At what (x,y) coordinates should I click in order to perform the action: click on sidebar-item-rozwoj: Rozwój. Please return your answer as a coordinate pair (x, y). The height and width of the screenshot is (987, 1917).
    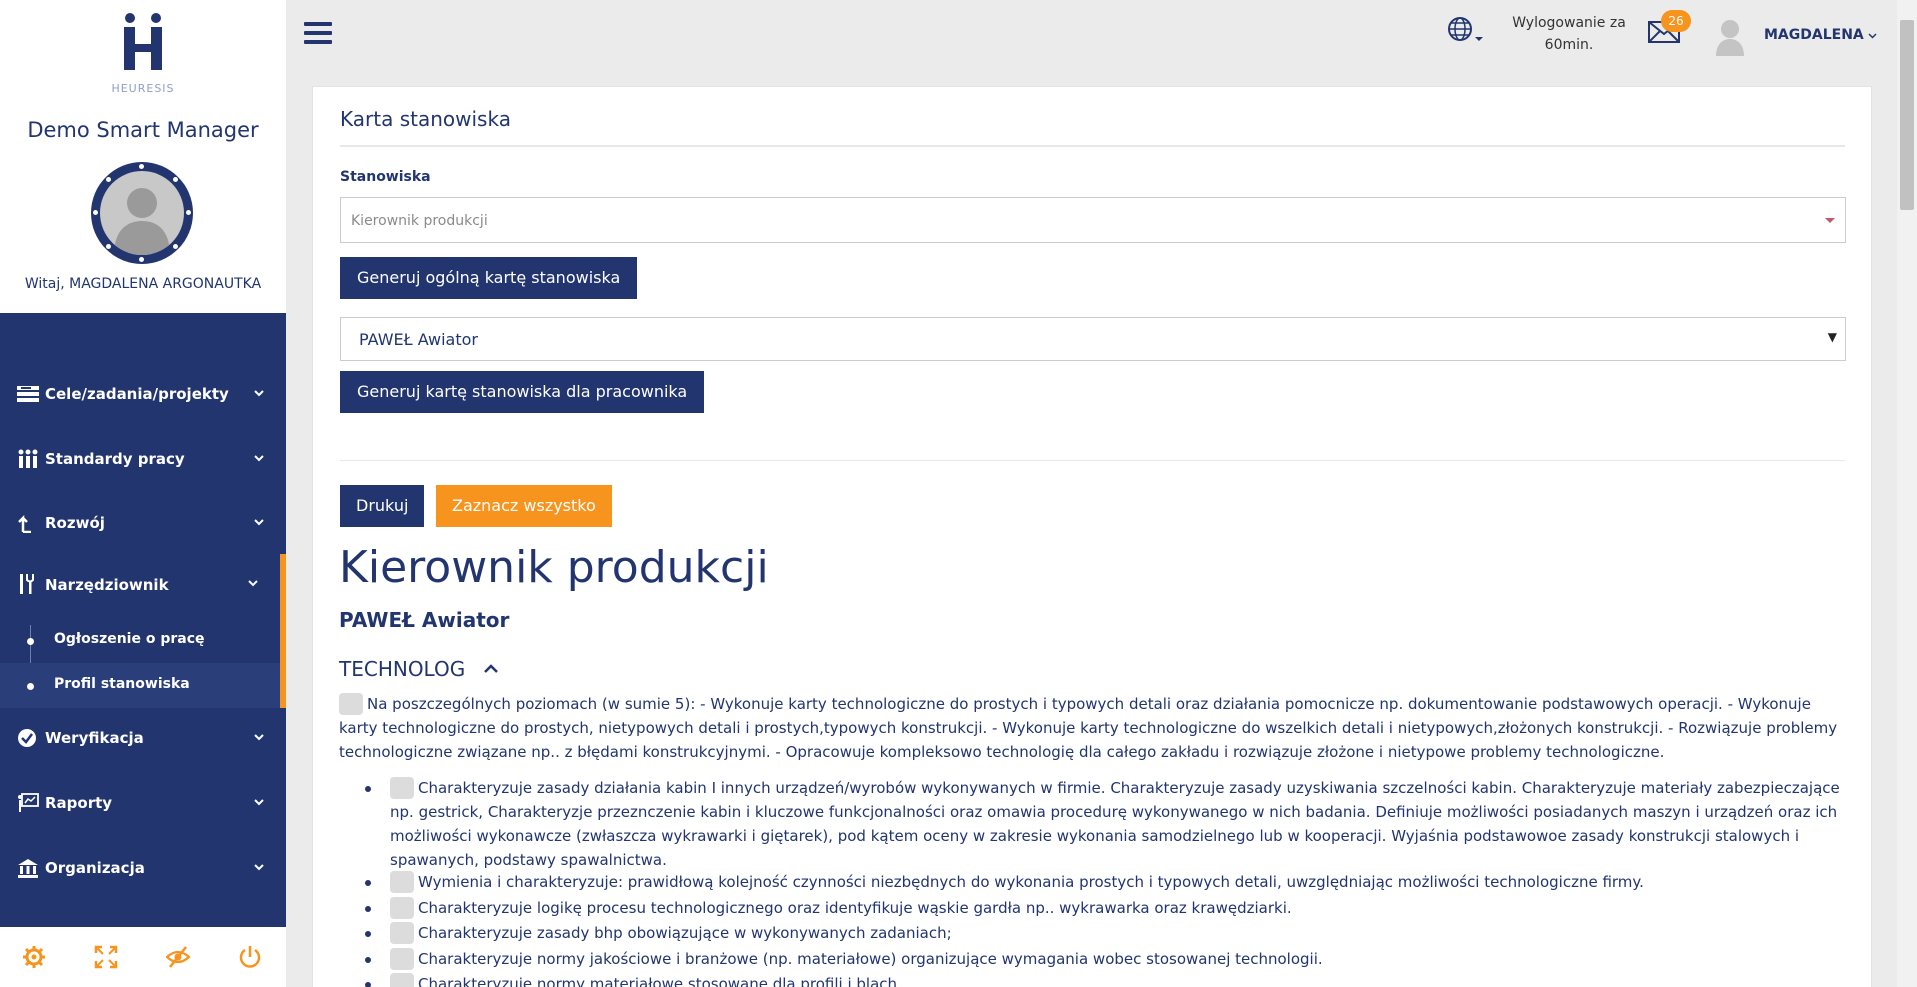
    Looking at the image, I should click on (143, 523).